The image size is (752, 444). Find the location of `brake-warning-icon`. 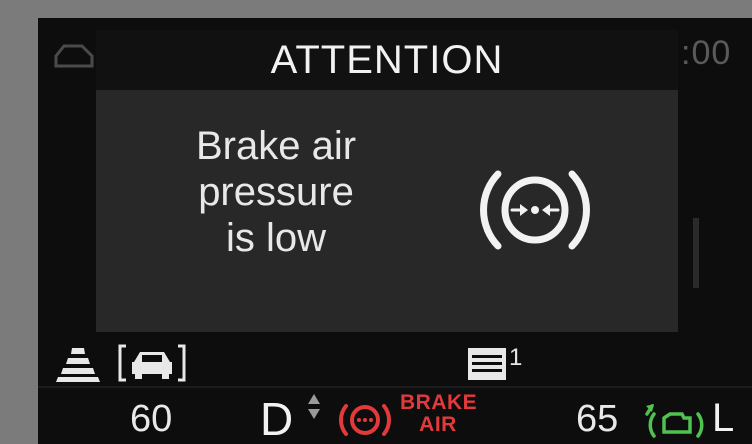

brake-warning-icon is located at coordinates (365, 420).